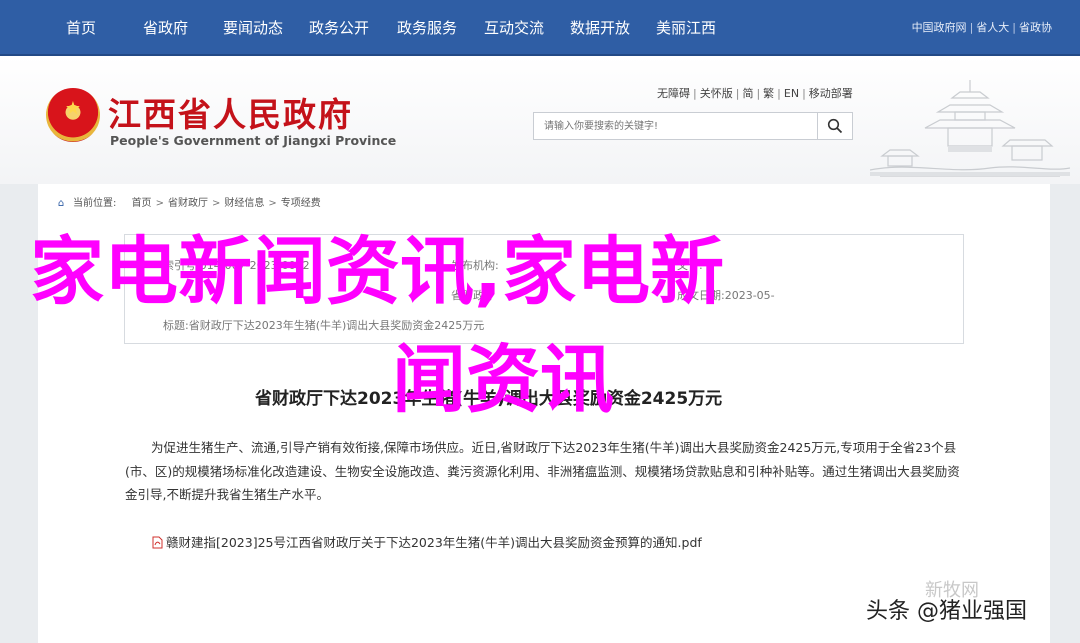 The height and width of the screenshot is (643, 1080). I want to click on link-english: EN, so click(791, 93).